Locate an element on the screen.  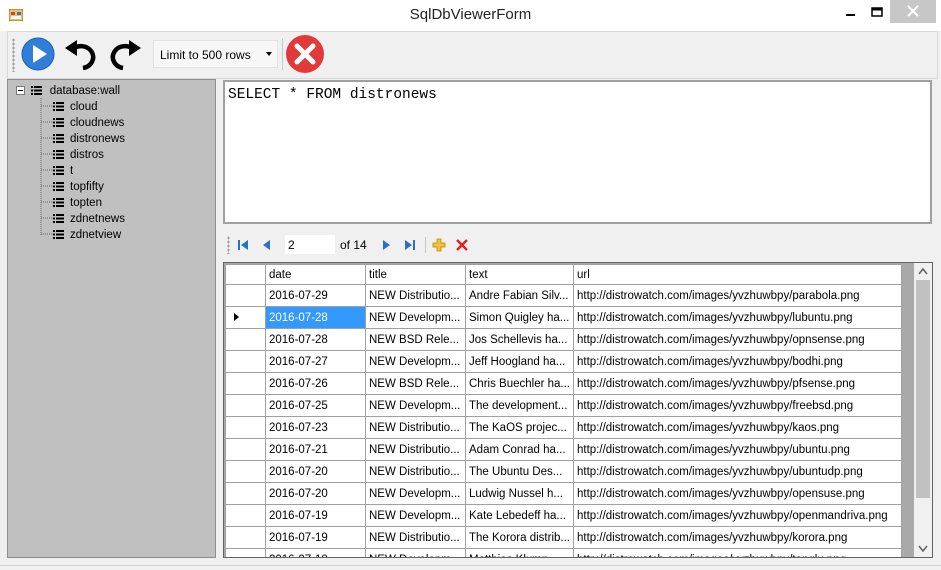
tree-node-topfifty: topfifty is located at coordinates (78, 186).